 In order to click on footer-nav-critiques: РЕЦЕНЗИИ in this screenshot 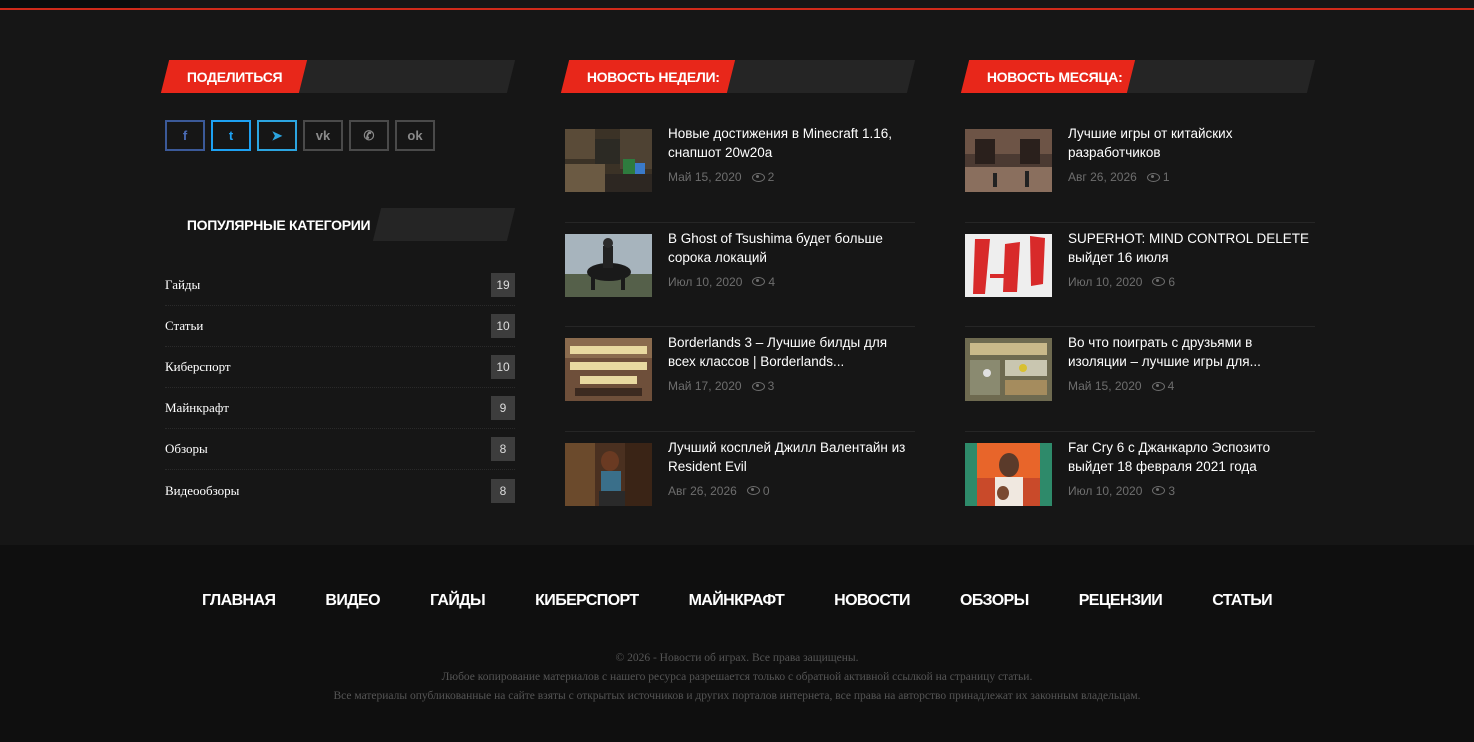, I will do `click(1121, 601)`.